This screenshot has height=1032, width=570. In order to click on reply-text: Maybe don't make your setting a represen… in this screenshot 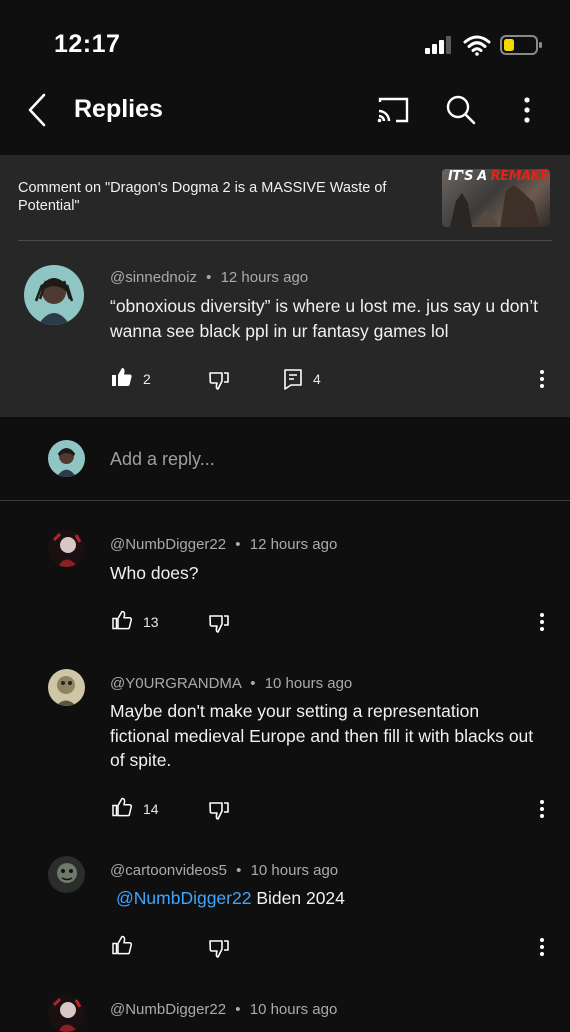, I will do `click(322, 735)`.